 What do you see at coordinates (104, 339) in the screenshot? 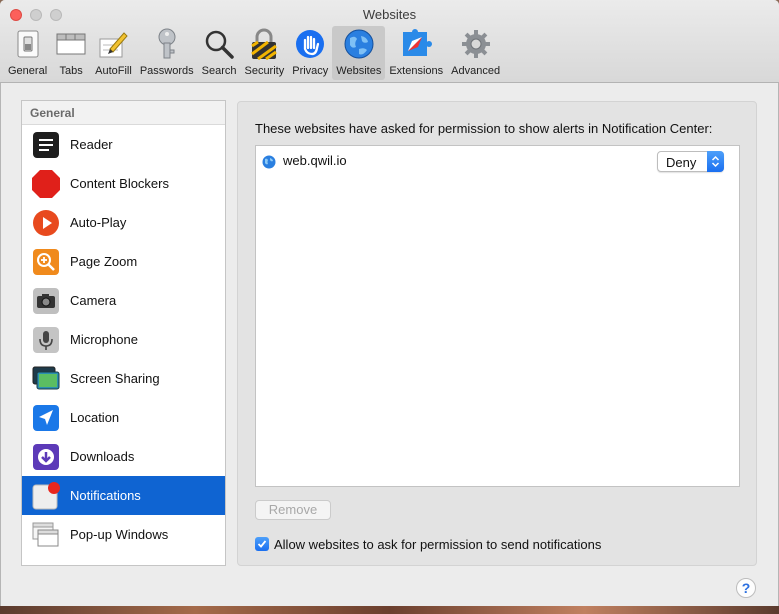
I see `sidebar-item-label: Microphone` at bounding box center [104, 339].